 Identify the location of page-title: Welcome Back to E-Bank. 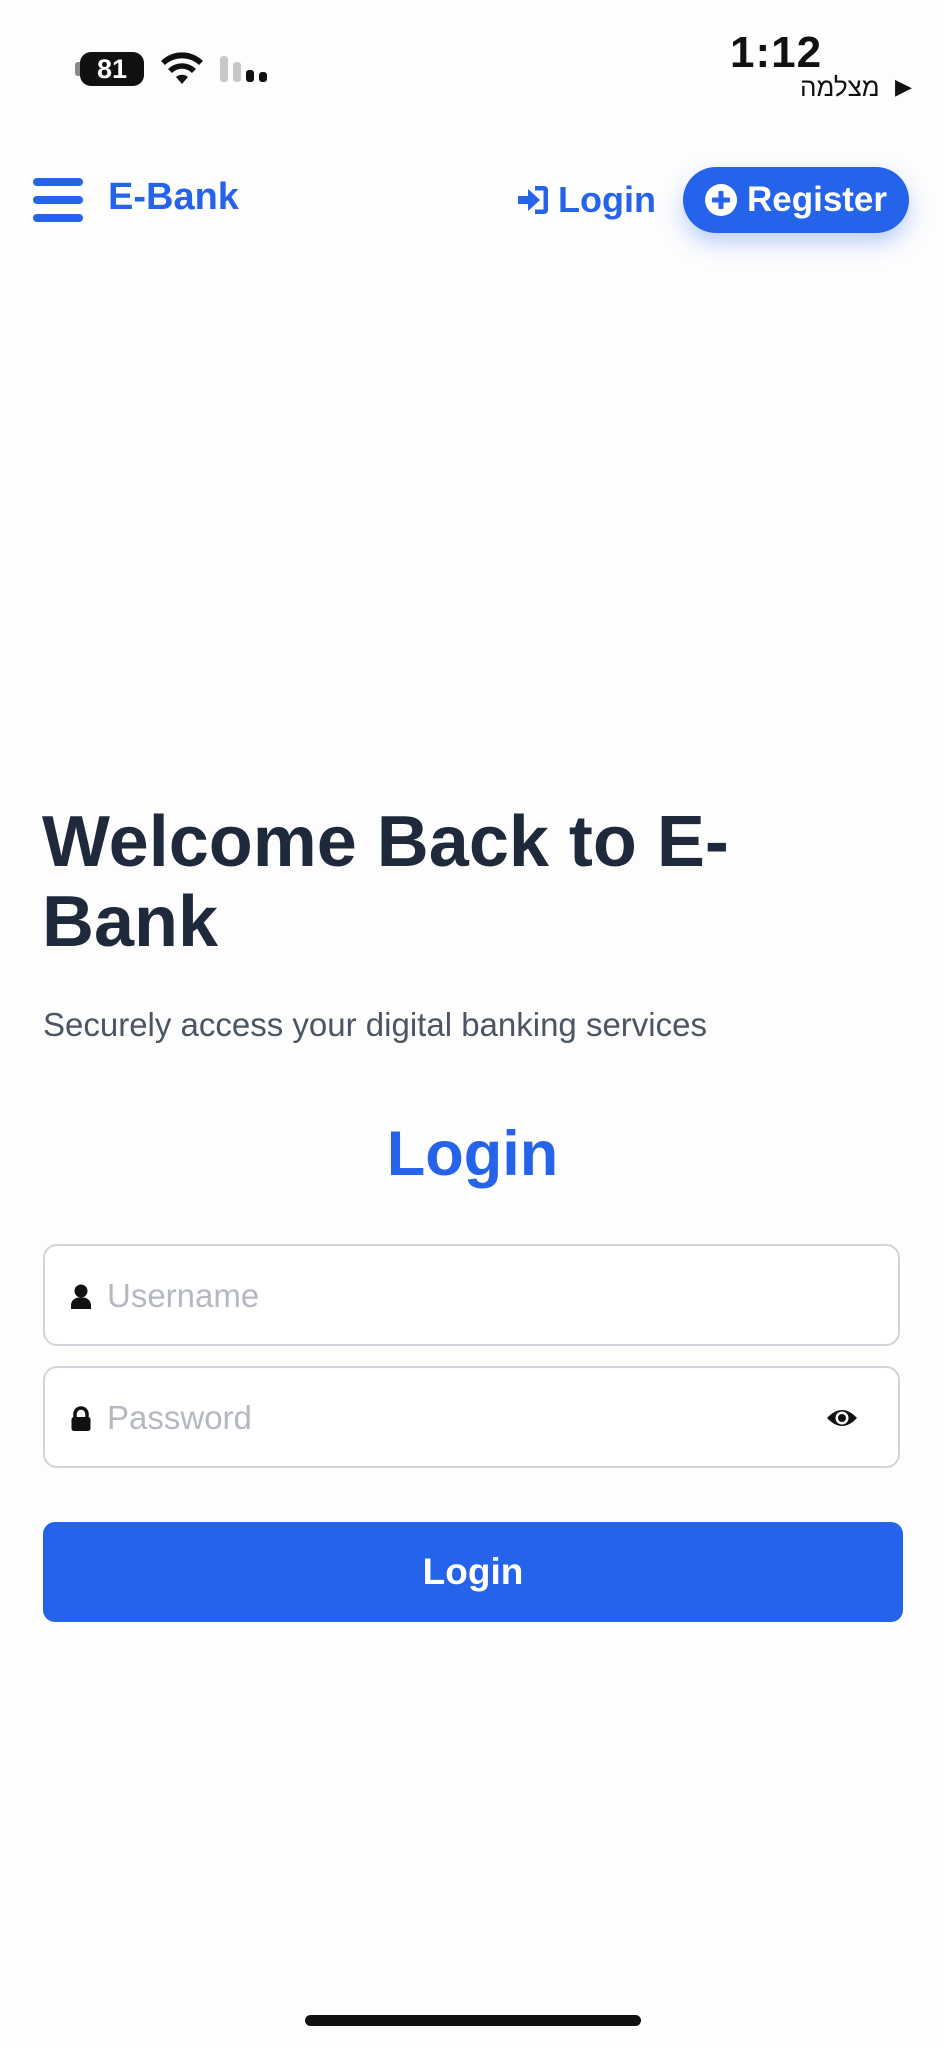
(385, 882).